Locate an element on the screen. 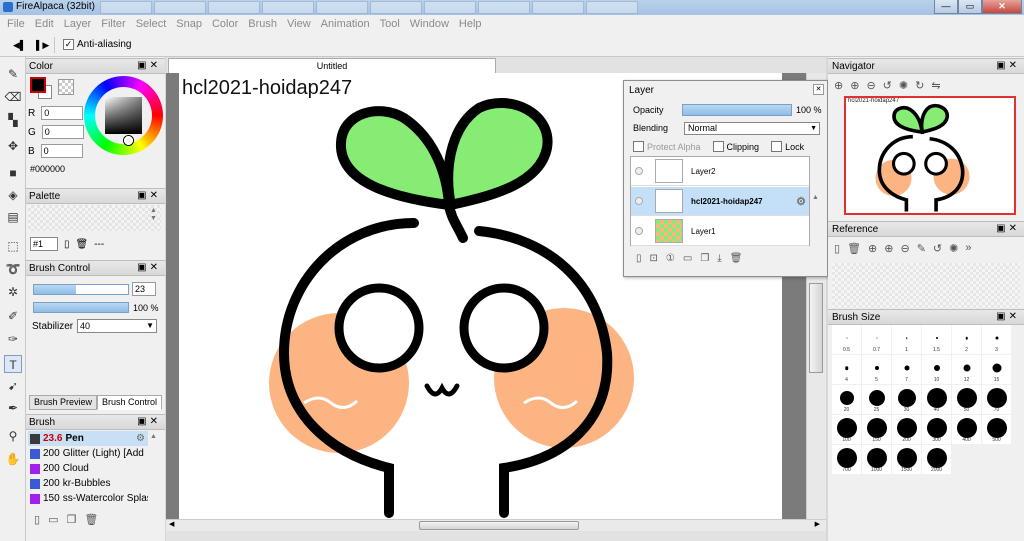  protect-alpha-checkbox is located at coordinates (638, 146).